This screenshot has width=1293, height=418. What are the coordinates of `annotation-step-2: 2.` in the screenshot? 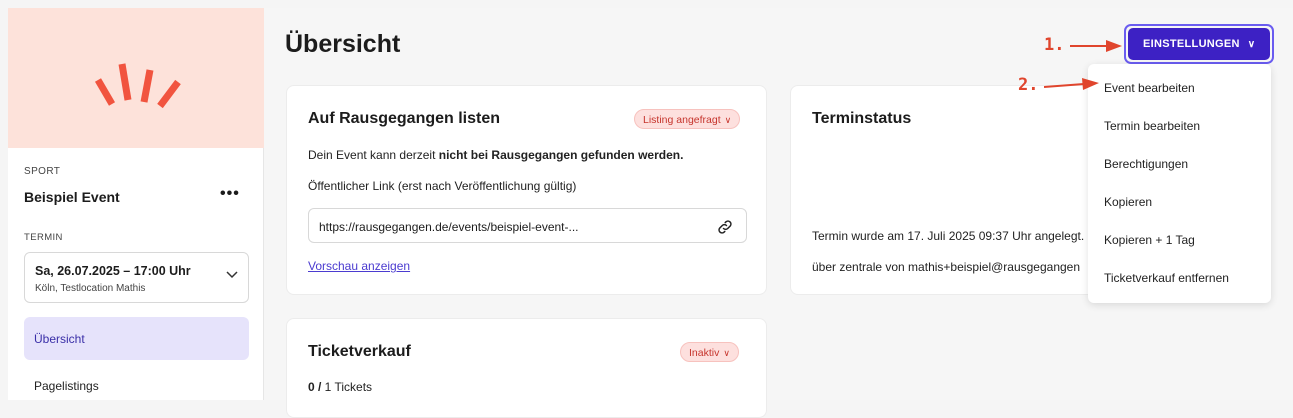 It's located at (1028, 85).